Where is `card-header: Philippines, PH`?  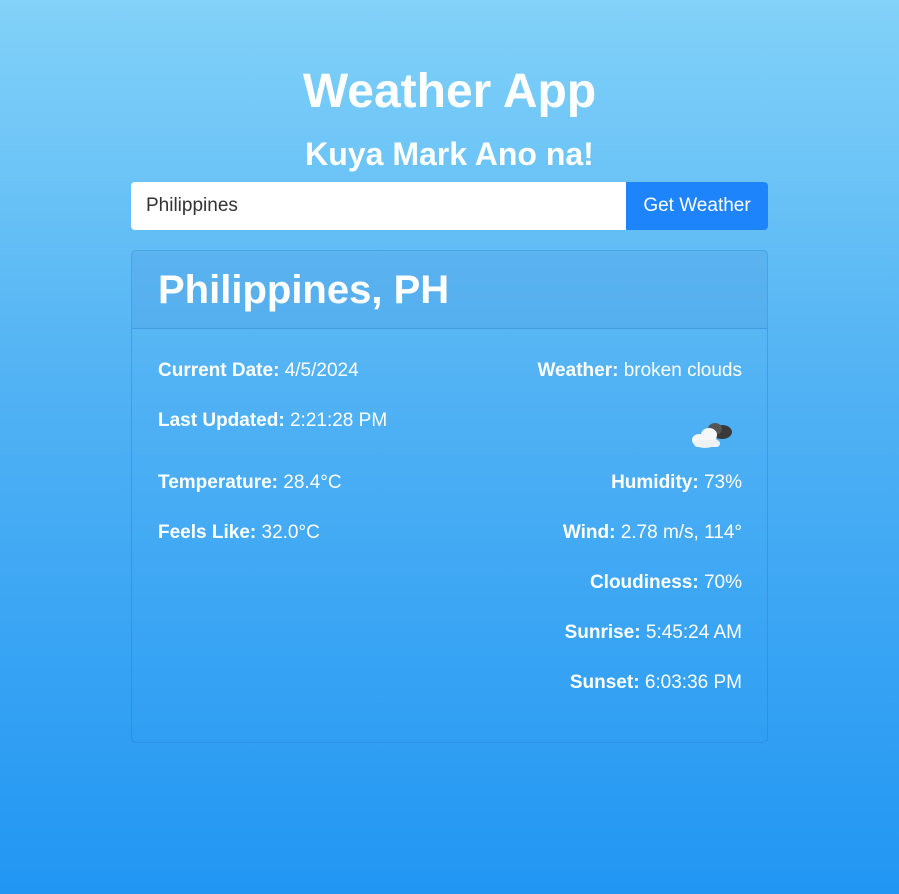
card-header: Philippines, PH is located at coordinates (449, 290).